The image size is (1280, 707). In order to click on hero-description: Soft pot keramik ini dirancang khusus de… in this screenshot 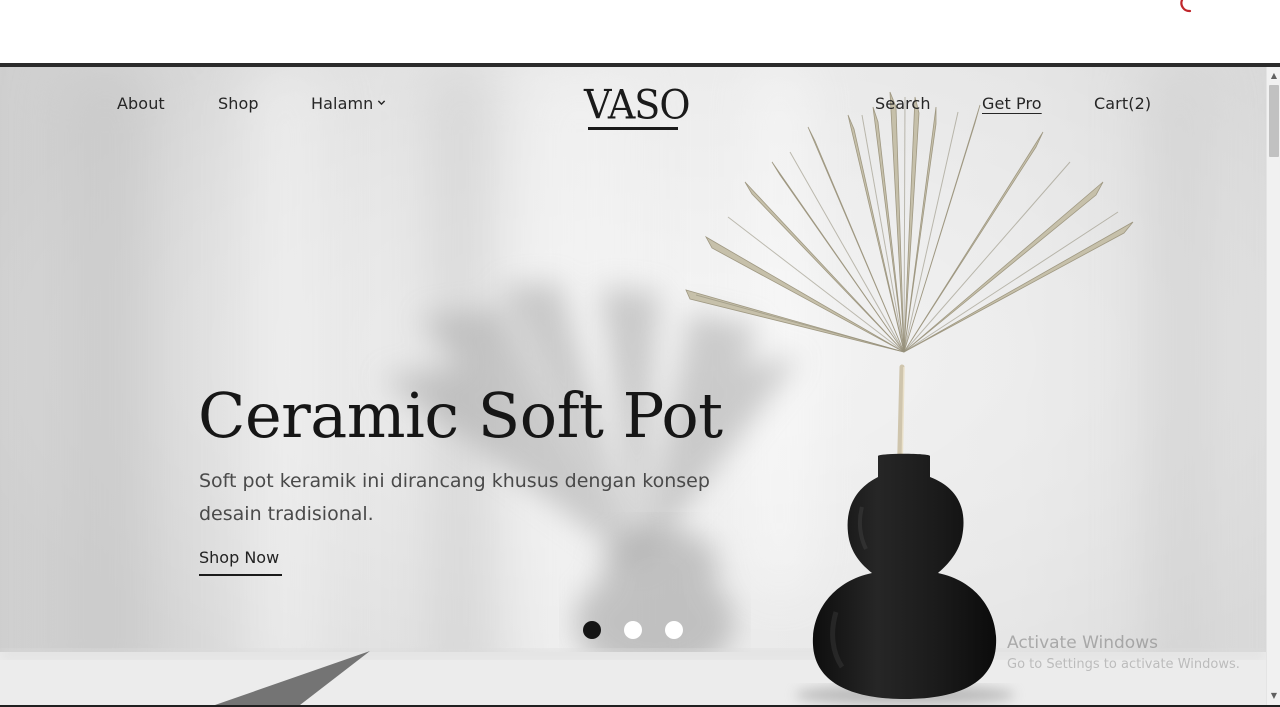, I will do `click(454, 497)`.